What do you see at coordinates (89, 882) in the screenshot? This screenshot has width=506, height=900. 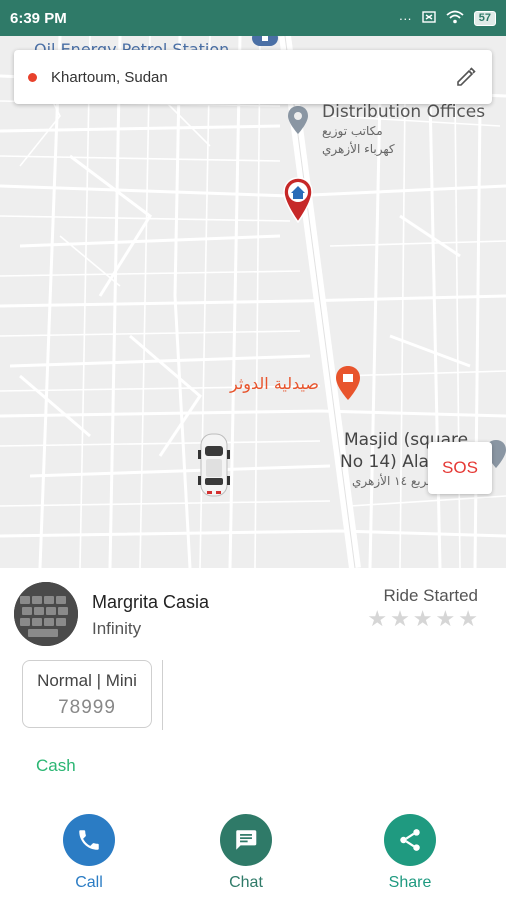 I see `call-label: Call` at bounding box center [89, 882].